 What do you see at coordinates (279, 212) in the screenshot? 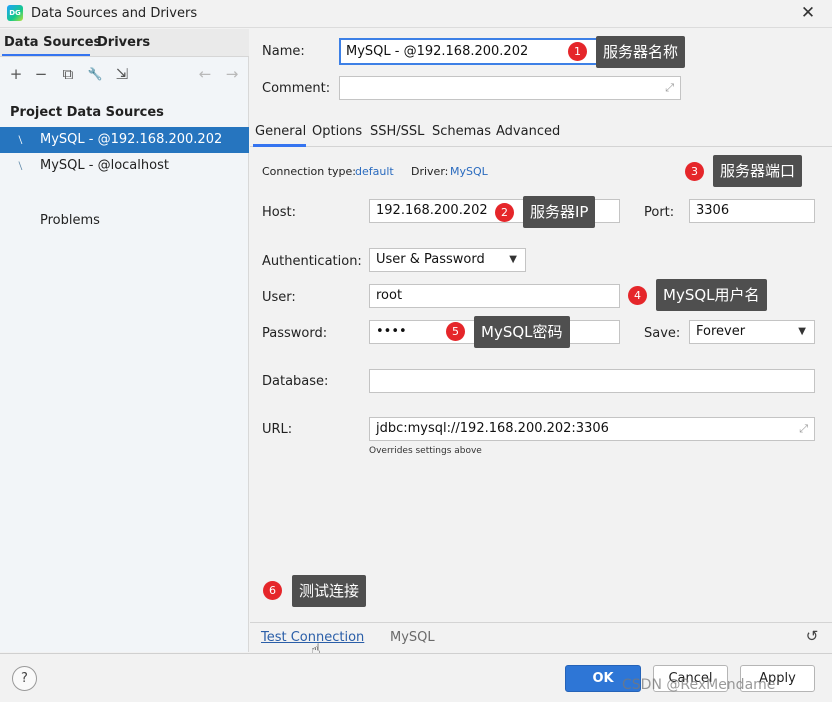
I see `host-label: Host:` at bounding box center [279, 212].